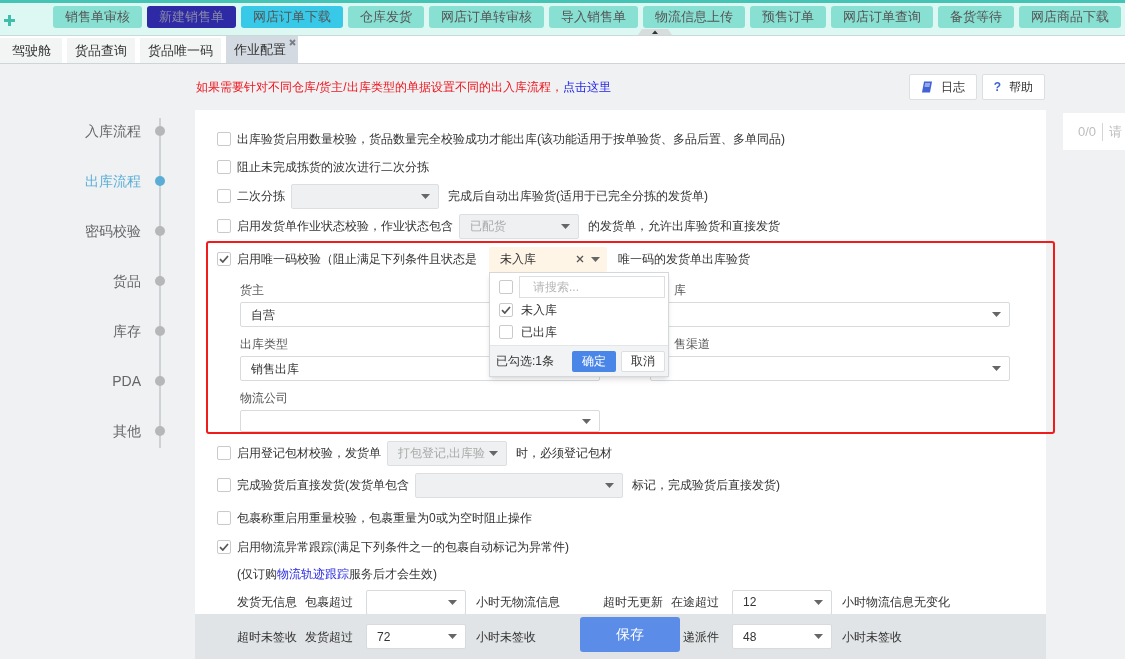  What do you see at coordinates (578, 196) in the screenshot?
I see `option-label: 完成后自动出库验货(适用于已完全分拣的发货单)` at bounding box center [578, 196].